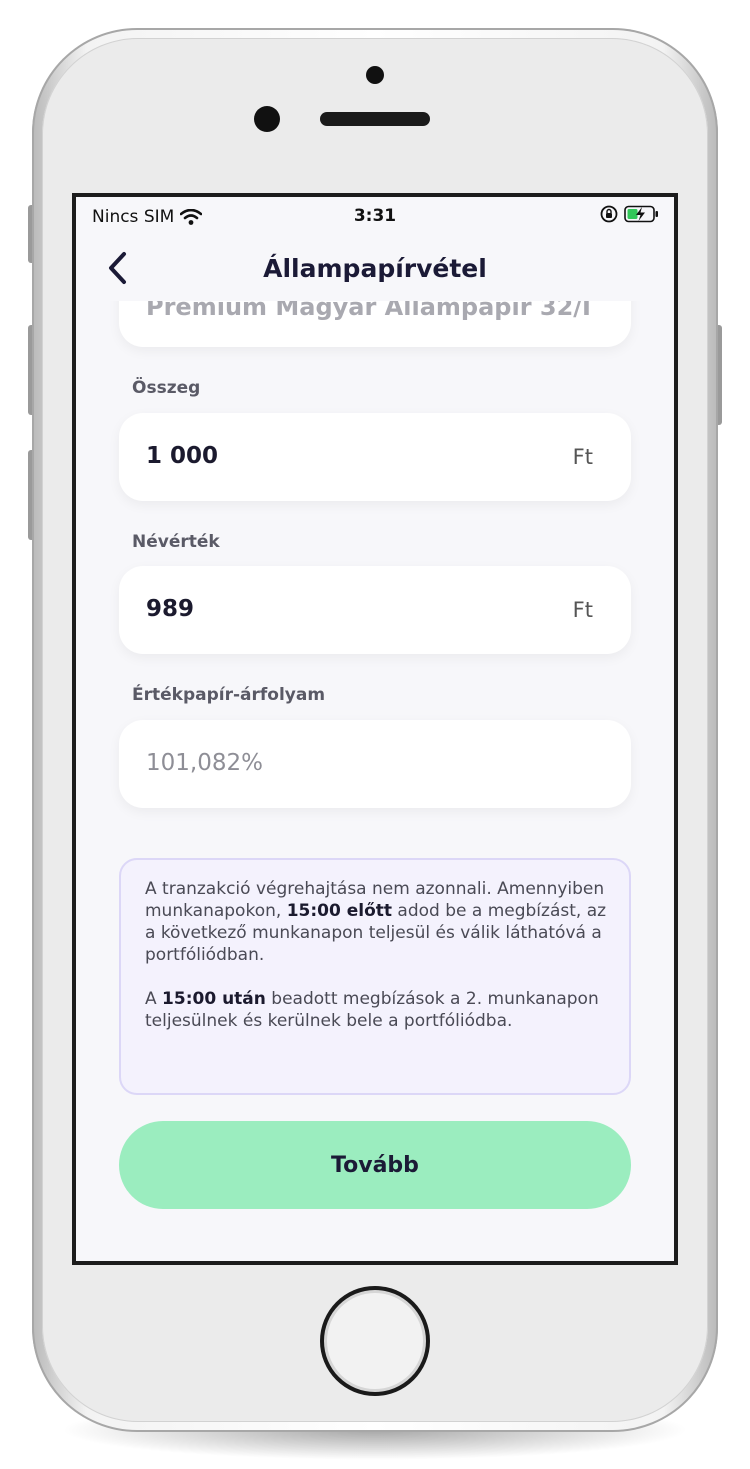 The image size is (750, 1469). I want to click on status-bar: Nincs SIM 3:31, so click(375, 217).